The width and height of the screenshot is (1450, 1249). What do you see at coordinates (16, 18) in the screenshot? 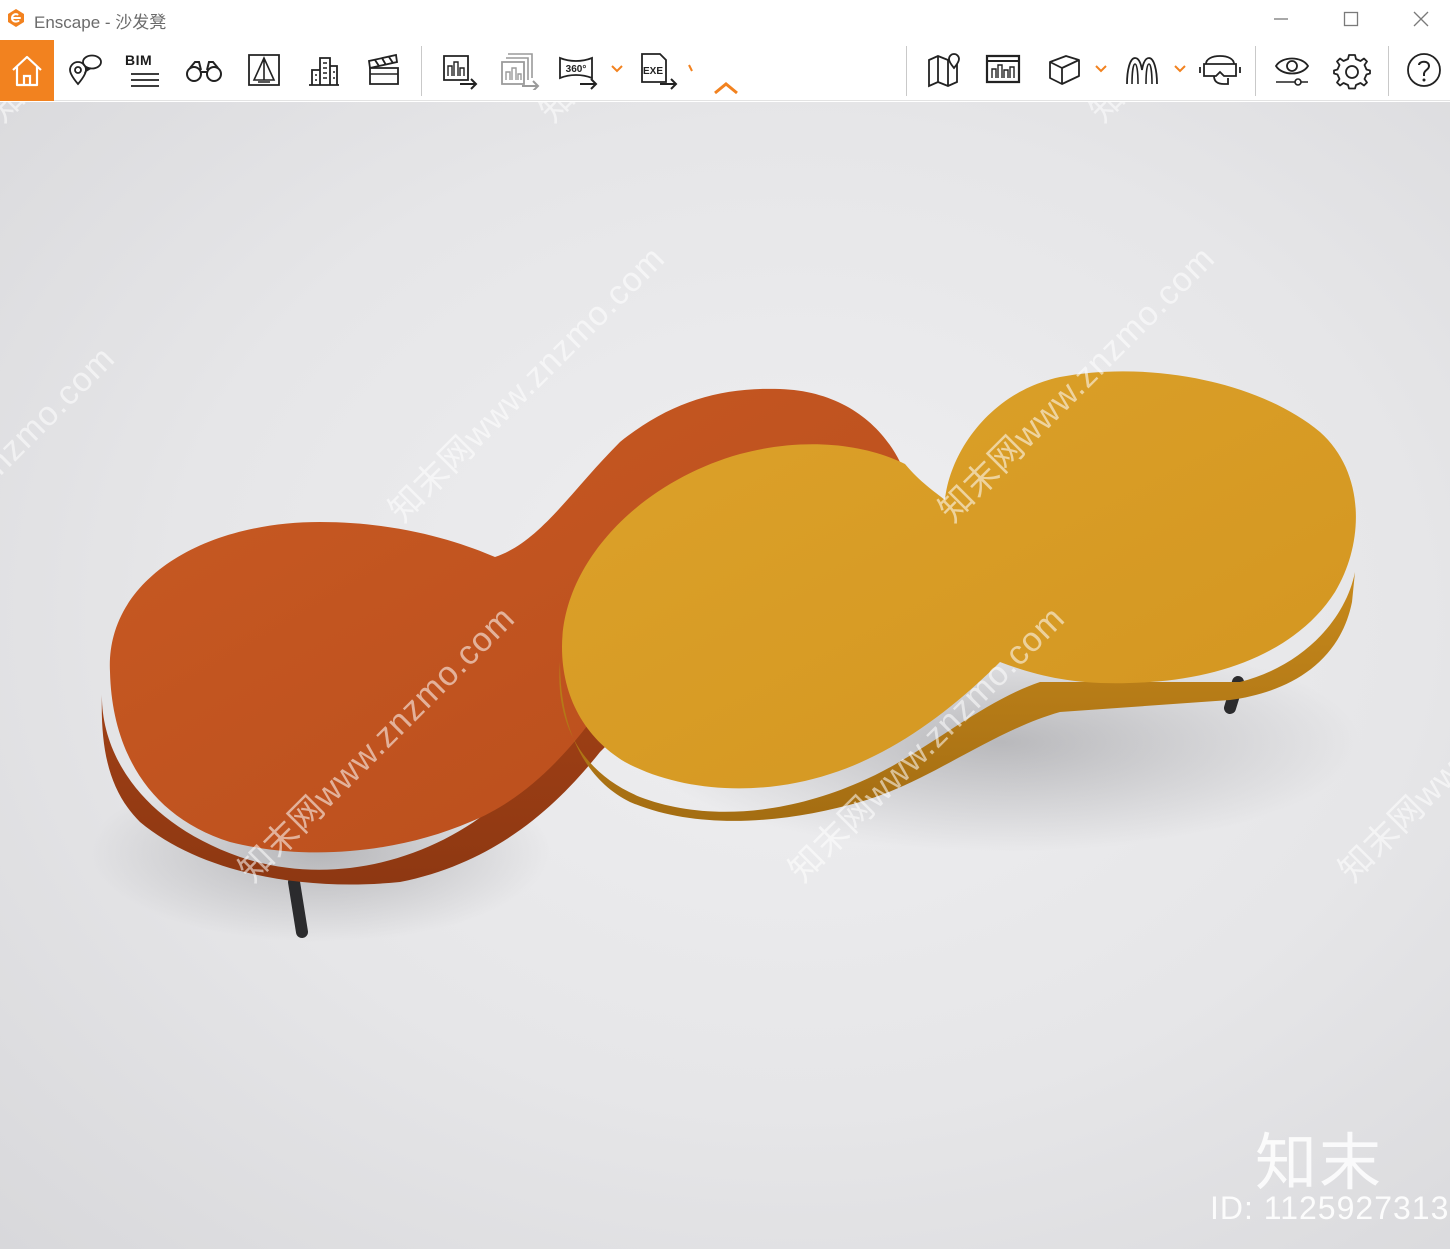
I see `enscape-logo-icon` at bounding box center [16, 18].